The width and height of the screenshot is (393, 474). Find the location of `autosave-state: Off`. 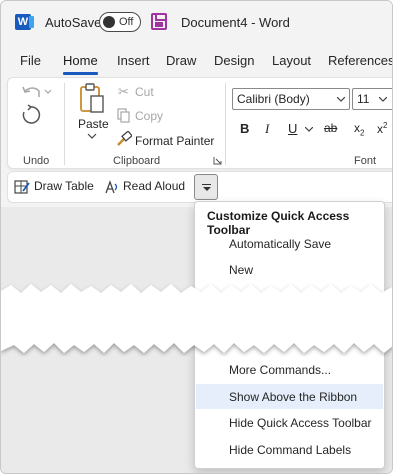

autosave-state: Off is located at coordinates (126, 22).